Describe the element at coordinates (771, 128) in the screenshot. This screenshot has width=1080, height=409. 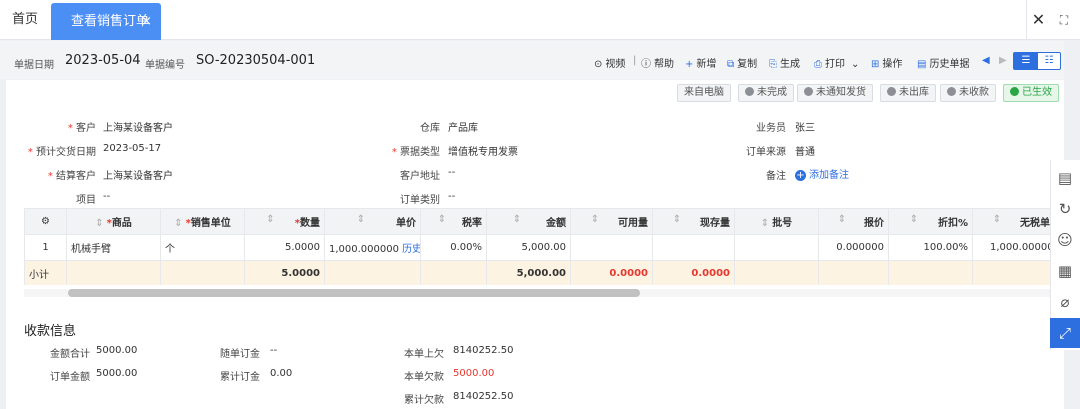
I see `salesman-label: 业务员` at that location.